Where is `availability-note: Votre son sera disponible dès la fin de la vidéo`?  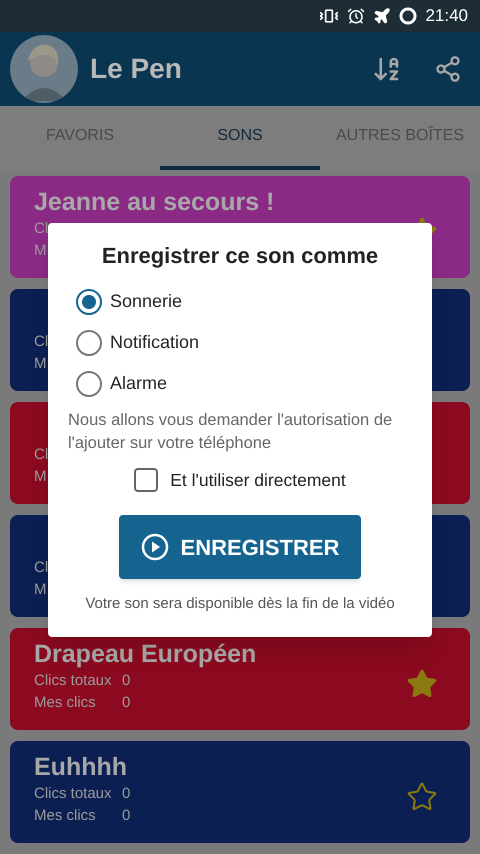
availability-note: Votre son sera disponible dès la fin de la vidéo is located at coordinates (240, 604).